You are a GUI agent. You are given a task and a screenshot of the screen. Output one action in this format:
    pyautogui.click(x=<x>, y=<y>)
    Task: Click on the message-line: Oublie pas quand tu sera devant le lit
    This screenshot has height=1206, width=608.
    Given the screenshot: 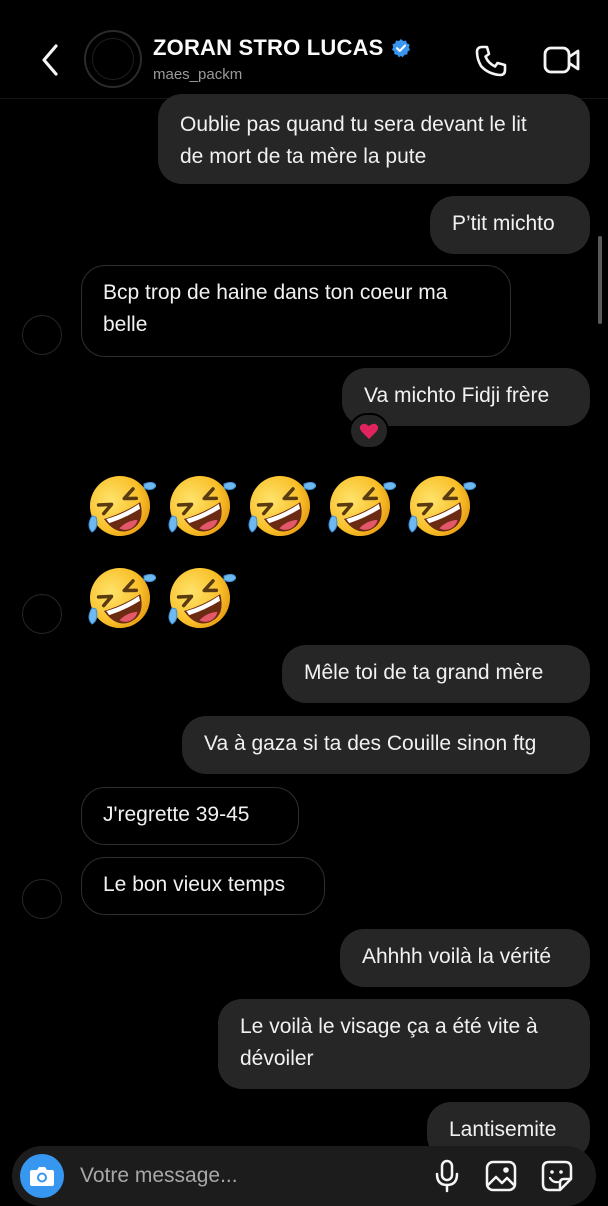 What is the action you would take?
    pyautogui.click(x=353, y=124)
    